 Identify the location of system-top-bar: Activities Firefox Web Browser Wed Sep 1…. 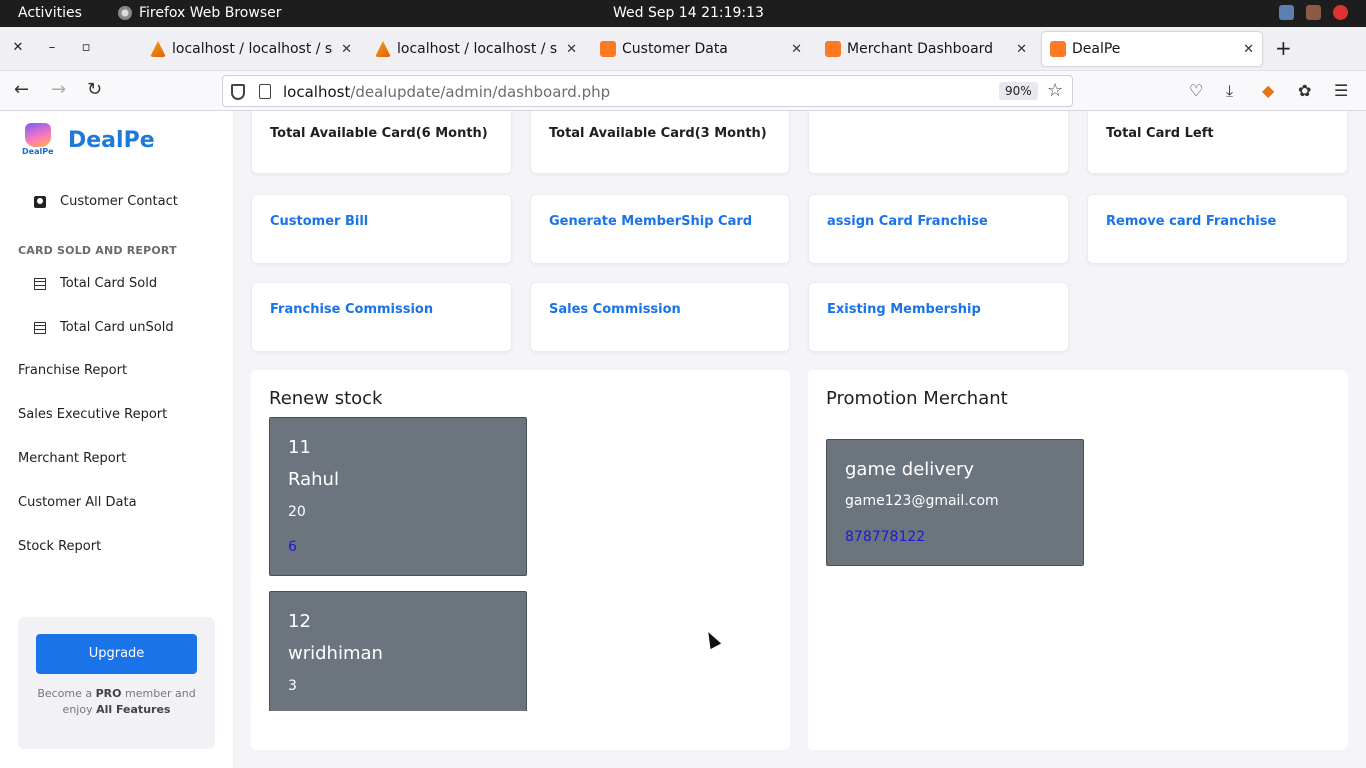
(683, 13).